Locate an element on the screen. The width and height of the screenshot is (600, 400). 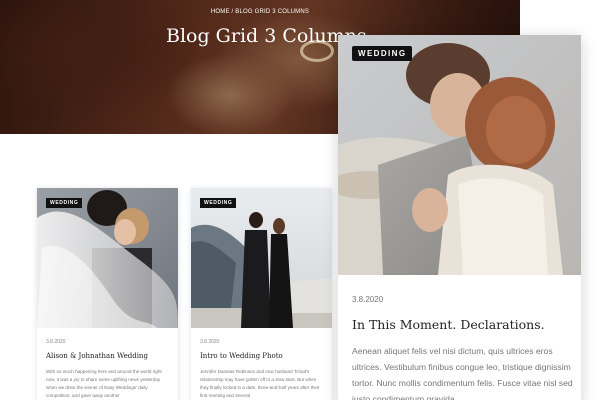
page-title: Blog Grid 3 Columns is located at coordinates (266, 36).